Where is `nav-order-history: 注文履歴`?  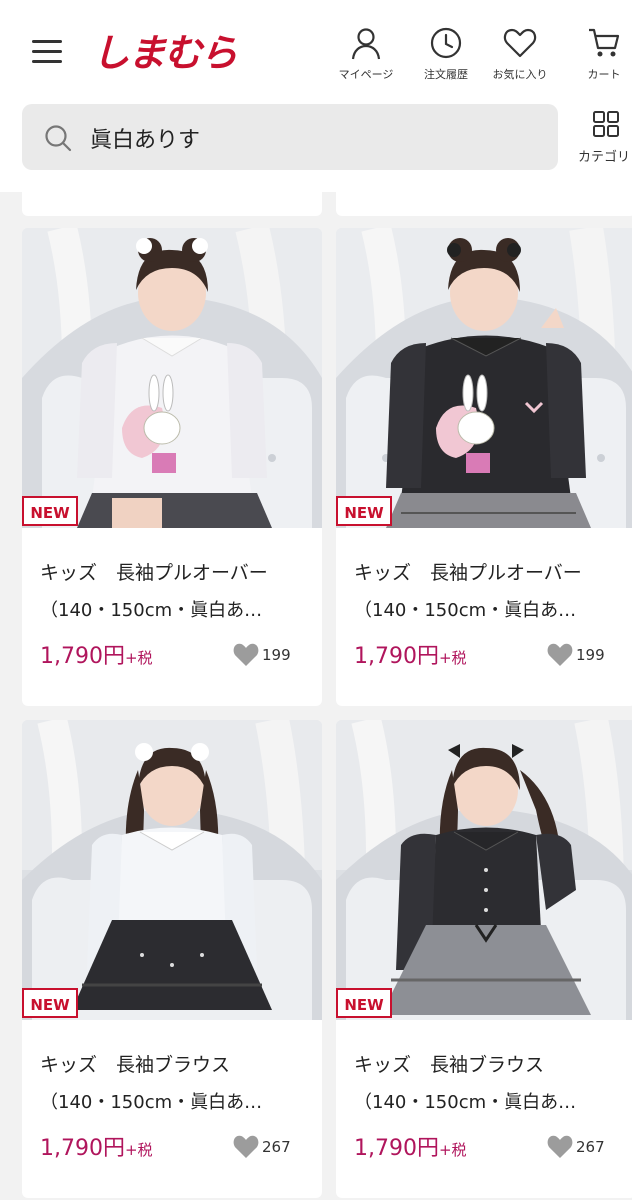 nav-order-history: 注文履歴 is located at coordinates (446, 54).